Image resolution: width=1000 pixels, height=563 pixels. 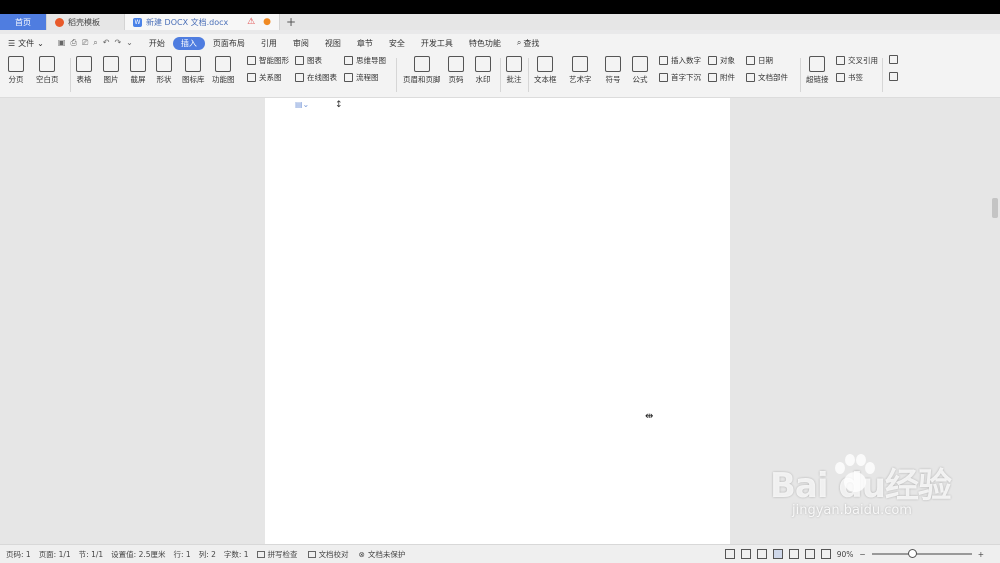 What do you see at coordinates (545, 70) in the screenshot?
I see `textbox-button: 文本框` at bounding box center [545, 70].